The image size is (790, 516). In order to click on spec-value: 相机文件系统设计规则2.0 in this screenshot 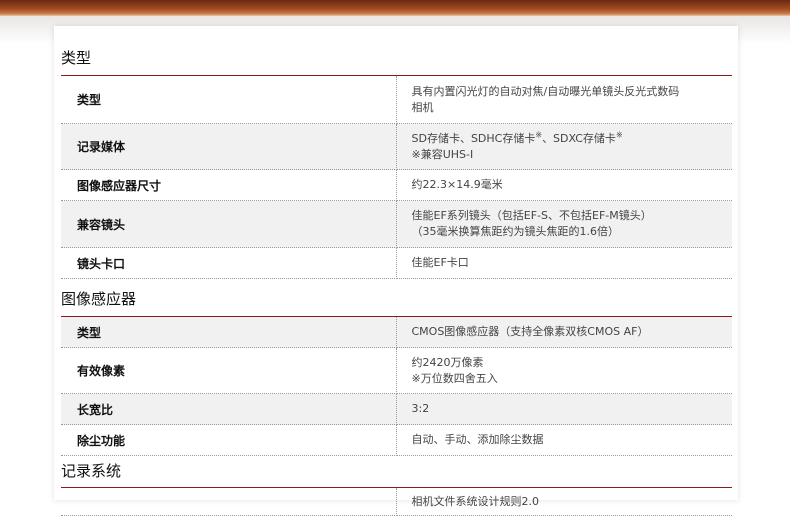, I will do `click(564, 501)`.